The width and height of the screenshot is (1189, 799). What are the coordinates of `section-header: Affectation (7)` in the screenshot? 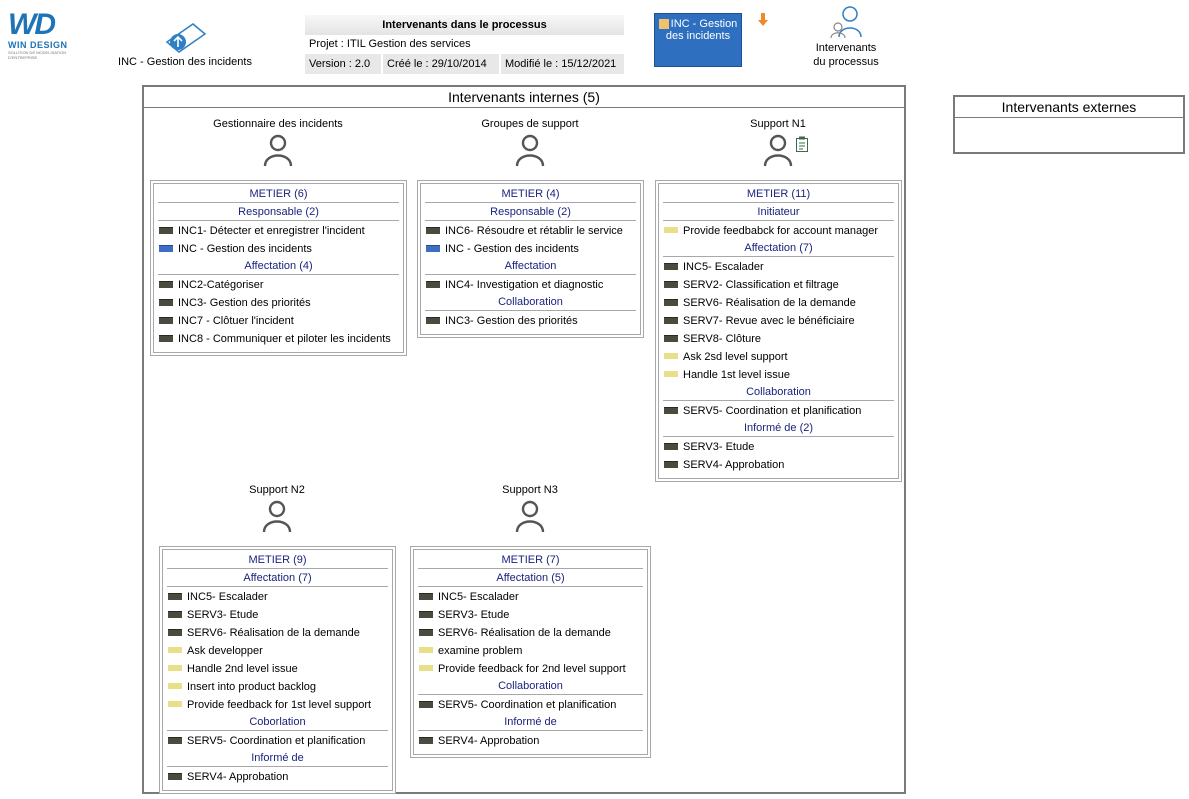 It's located at (277, 578).